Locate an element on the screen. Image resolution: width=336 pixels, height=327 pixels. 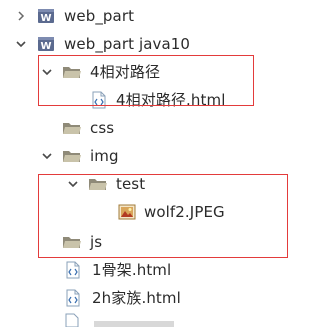
tree-item-folder-js: js is located at coordinates (82, 242).